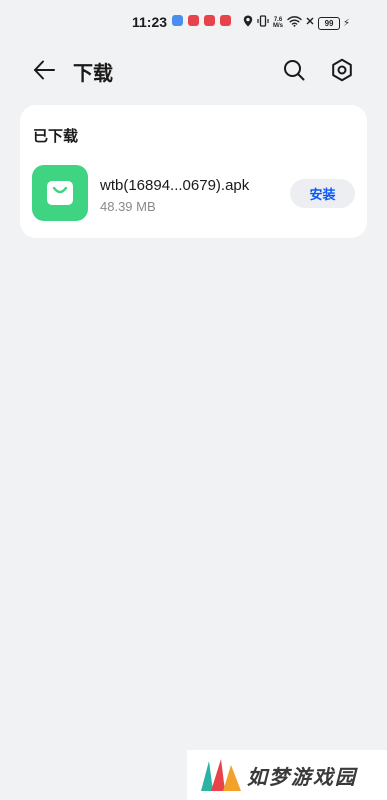 The width and height of the screenshot is (387, 800). What do you see at coordinates (193, 70) in the screenshot?
I see `app-header: 下载` at bounding box center [193, 70].